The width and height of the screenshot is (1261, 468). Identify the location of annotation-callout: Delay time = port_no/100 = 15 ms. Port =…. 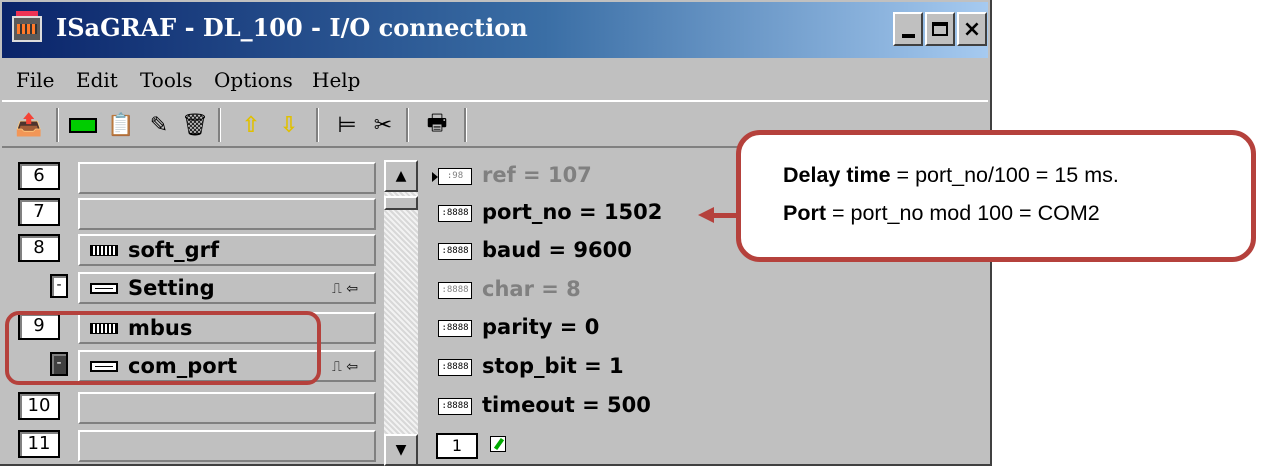
(996, 196).